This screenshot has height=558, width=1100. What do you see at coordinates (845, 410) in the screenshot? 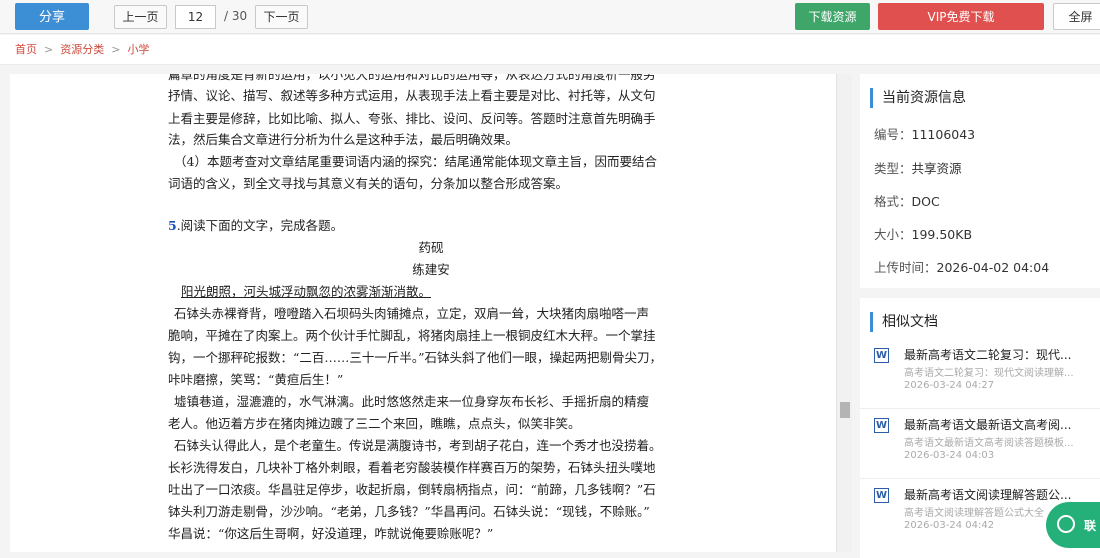
I see `scrollbar-thumb` at bounding box center [845, 410].